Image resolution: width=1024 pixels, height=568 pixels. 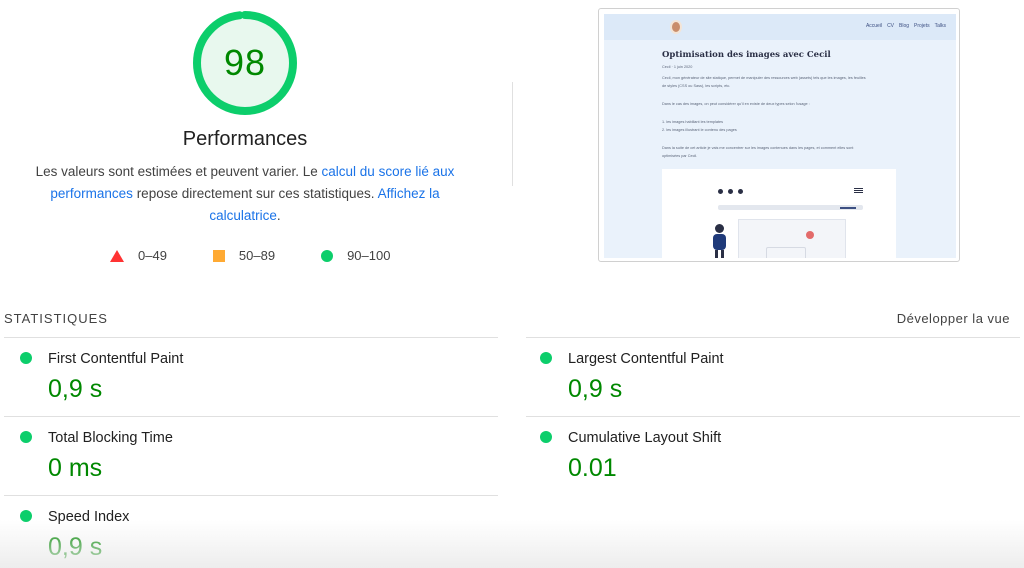 What do you see at coordinates (874, 26) in the screenshot?
I see `thumbnail-nav-link: Accueil` at bounding box center [874, 26].